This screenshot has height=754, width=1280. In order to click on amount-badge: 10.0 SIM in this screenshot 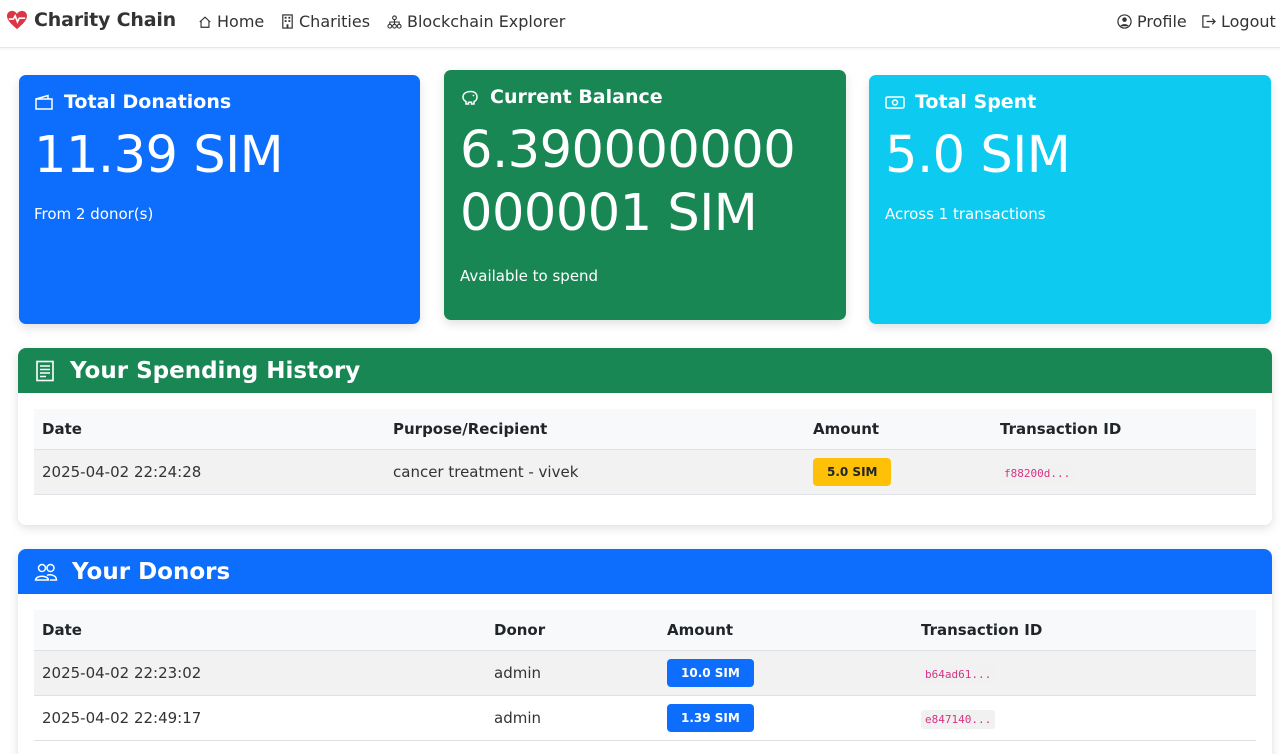, I will do `click(710, 672)`.